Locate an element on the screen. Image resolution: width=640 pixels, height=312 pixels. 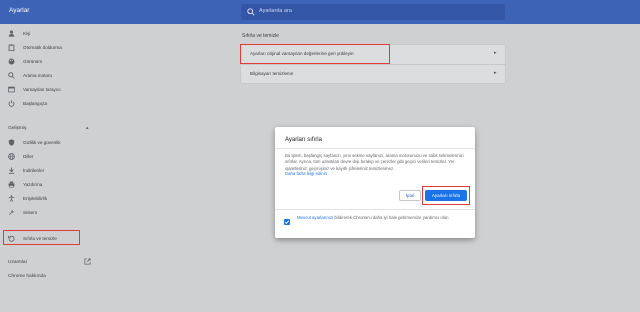
sidebar-item-extensions: Uzantılar is located at coordinates (17, 262).